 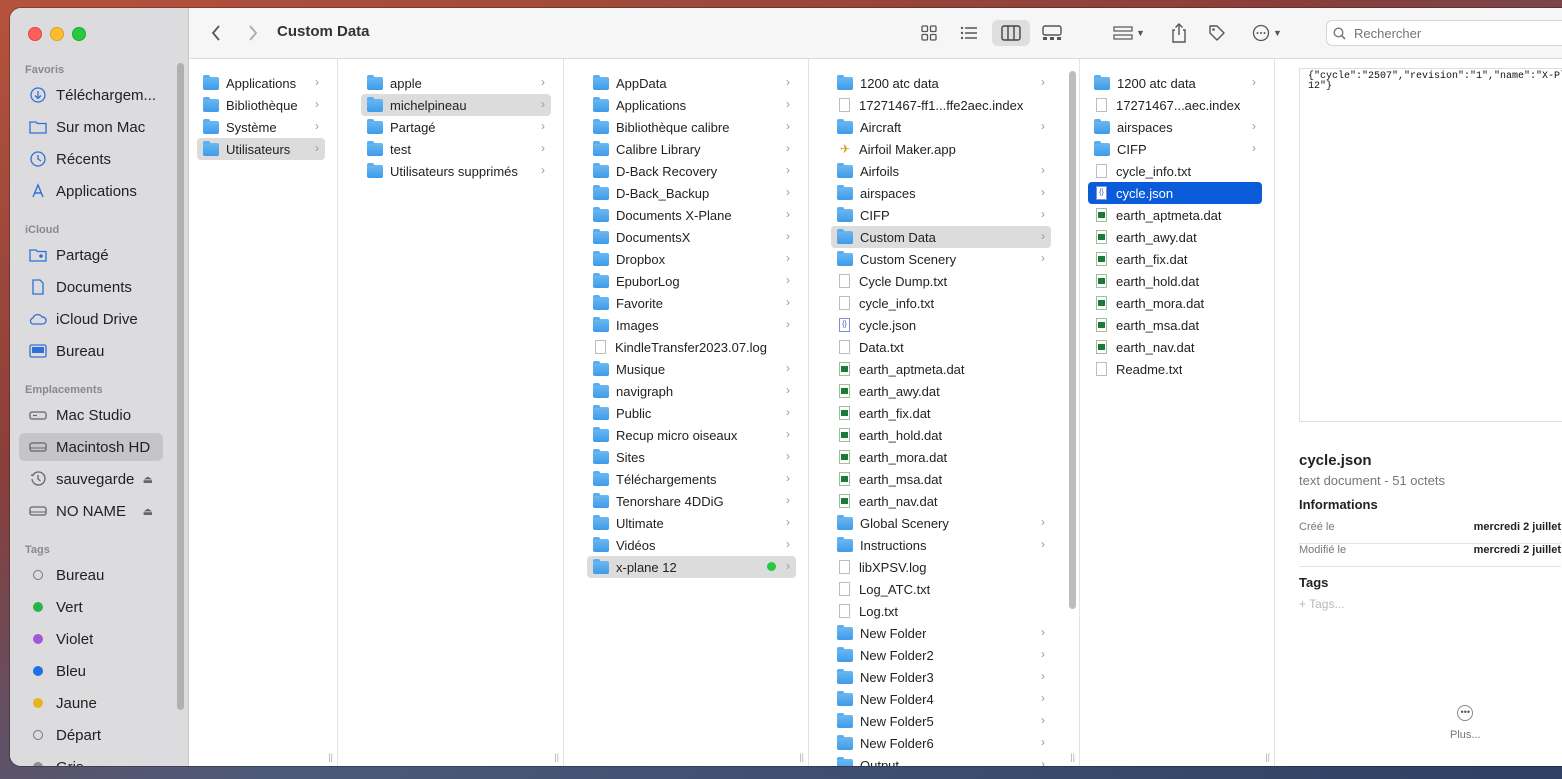 What do you see at coordinates (691, 347) in the screenshot?
I see `file-row: KindleTransfer2023.07.log` at bounding box center [691, 347].